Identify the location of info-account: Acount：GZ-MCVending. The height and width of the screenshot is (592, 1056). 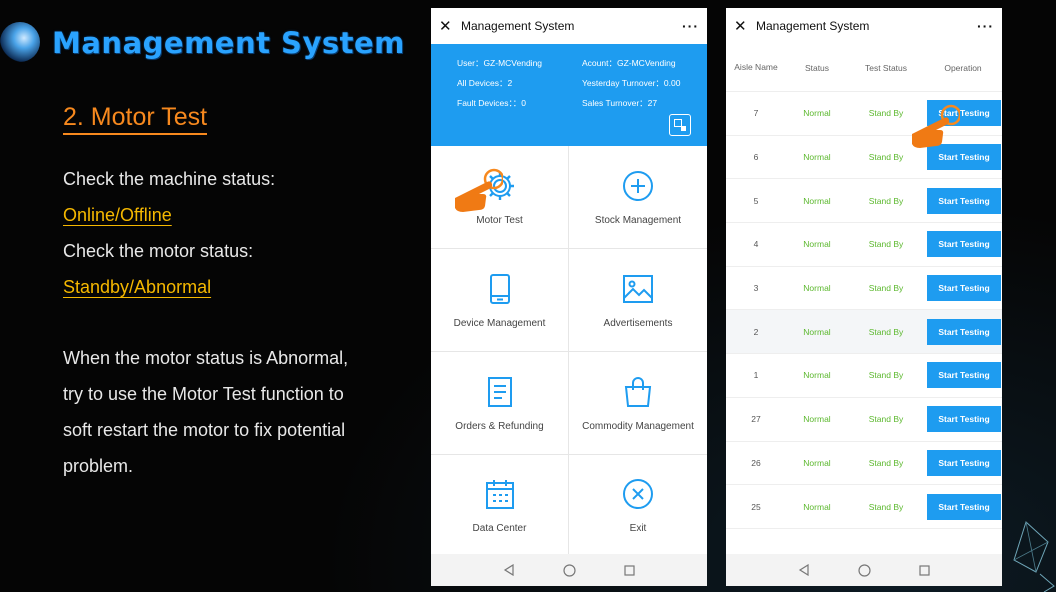
(629, 63).